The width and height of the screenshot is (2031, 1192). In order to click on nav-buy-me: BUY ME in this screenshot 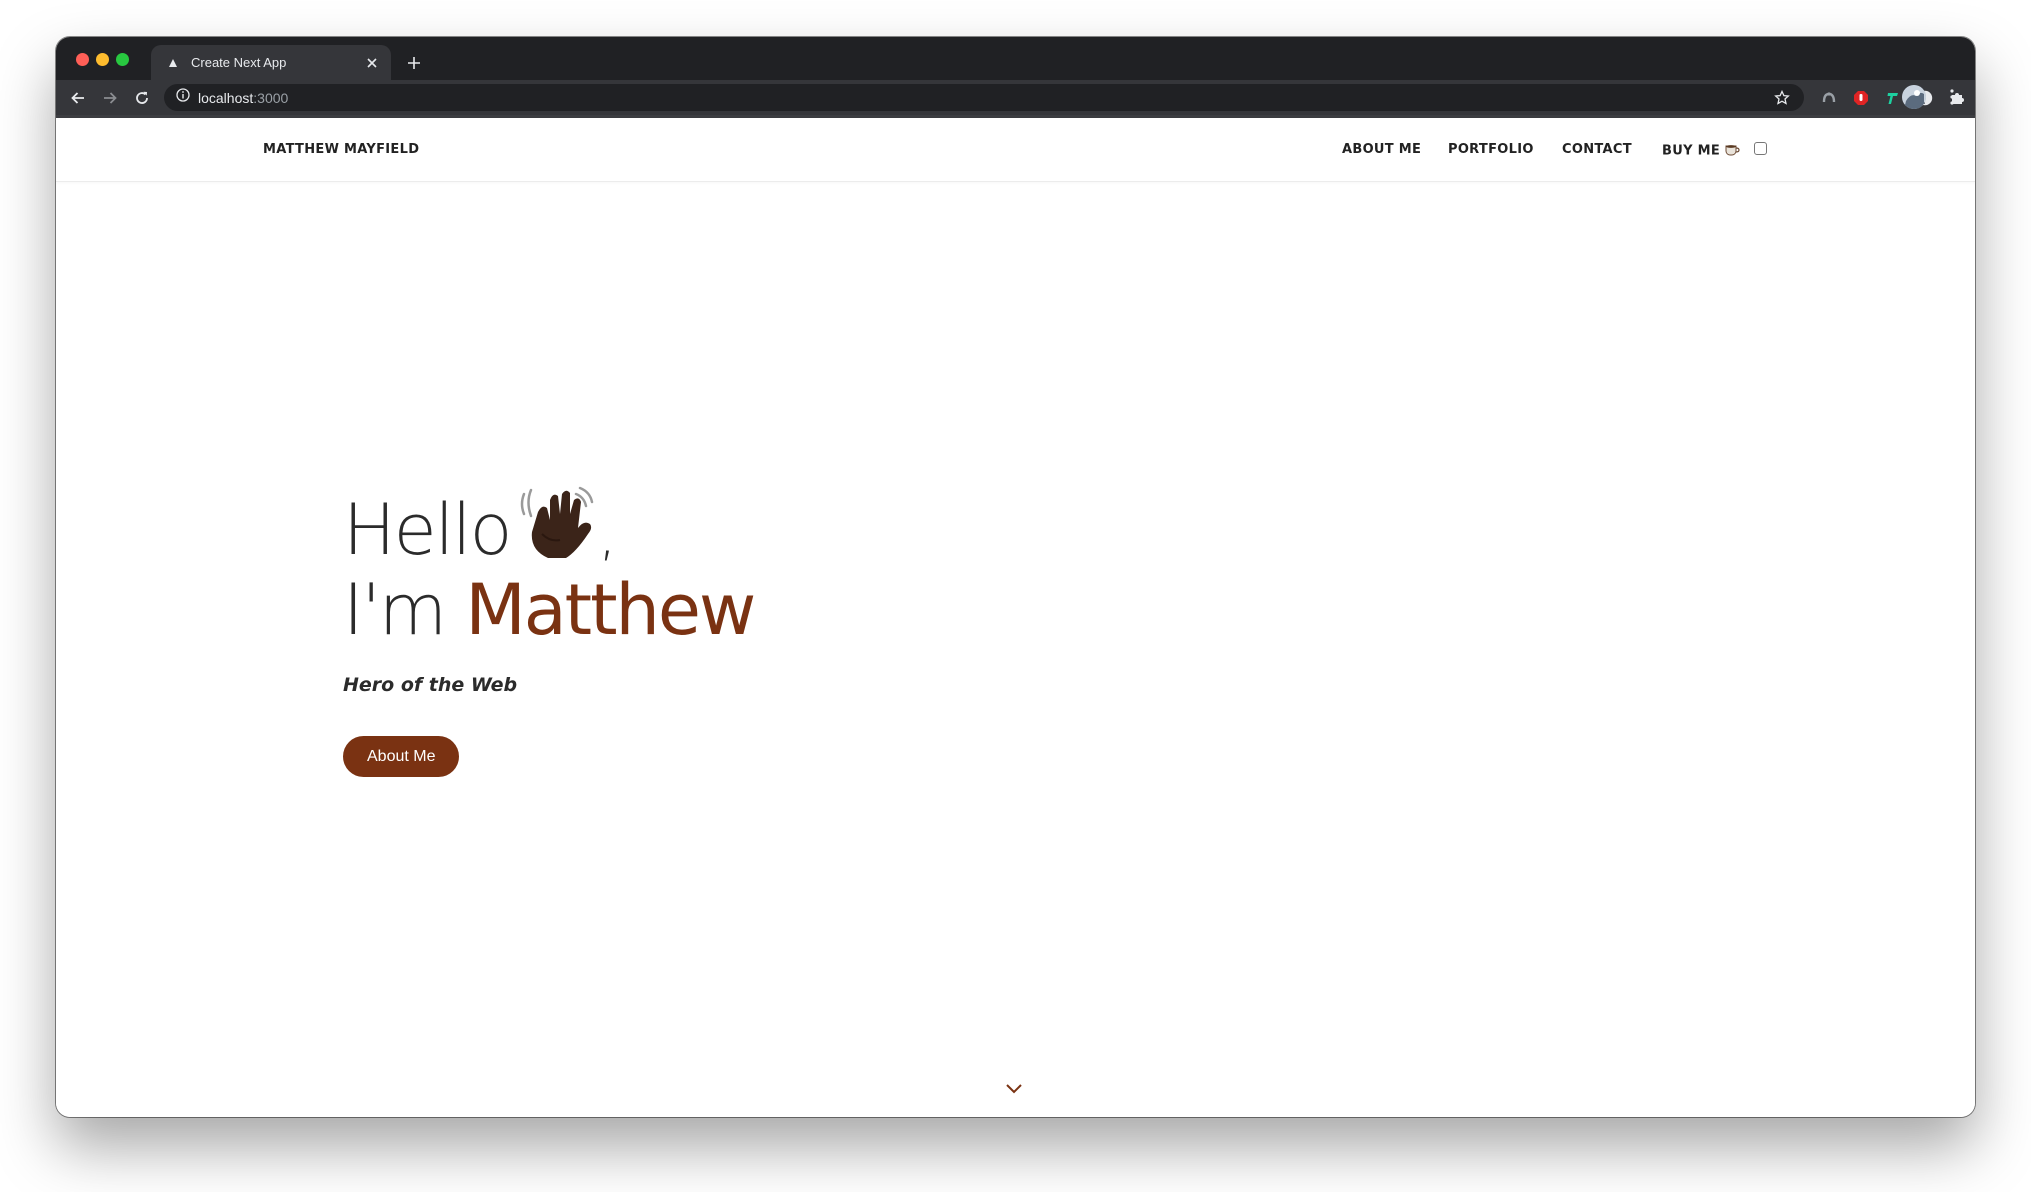, I will do `click(1701, 151)`.